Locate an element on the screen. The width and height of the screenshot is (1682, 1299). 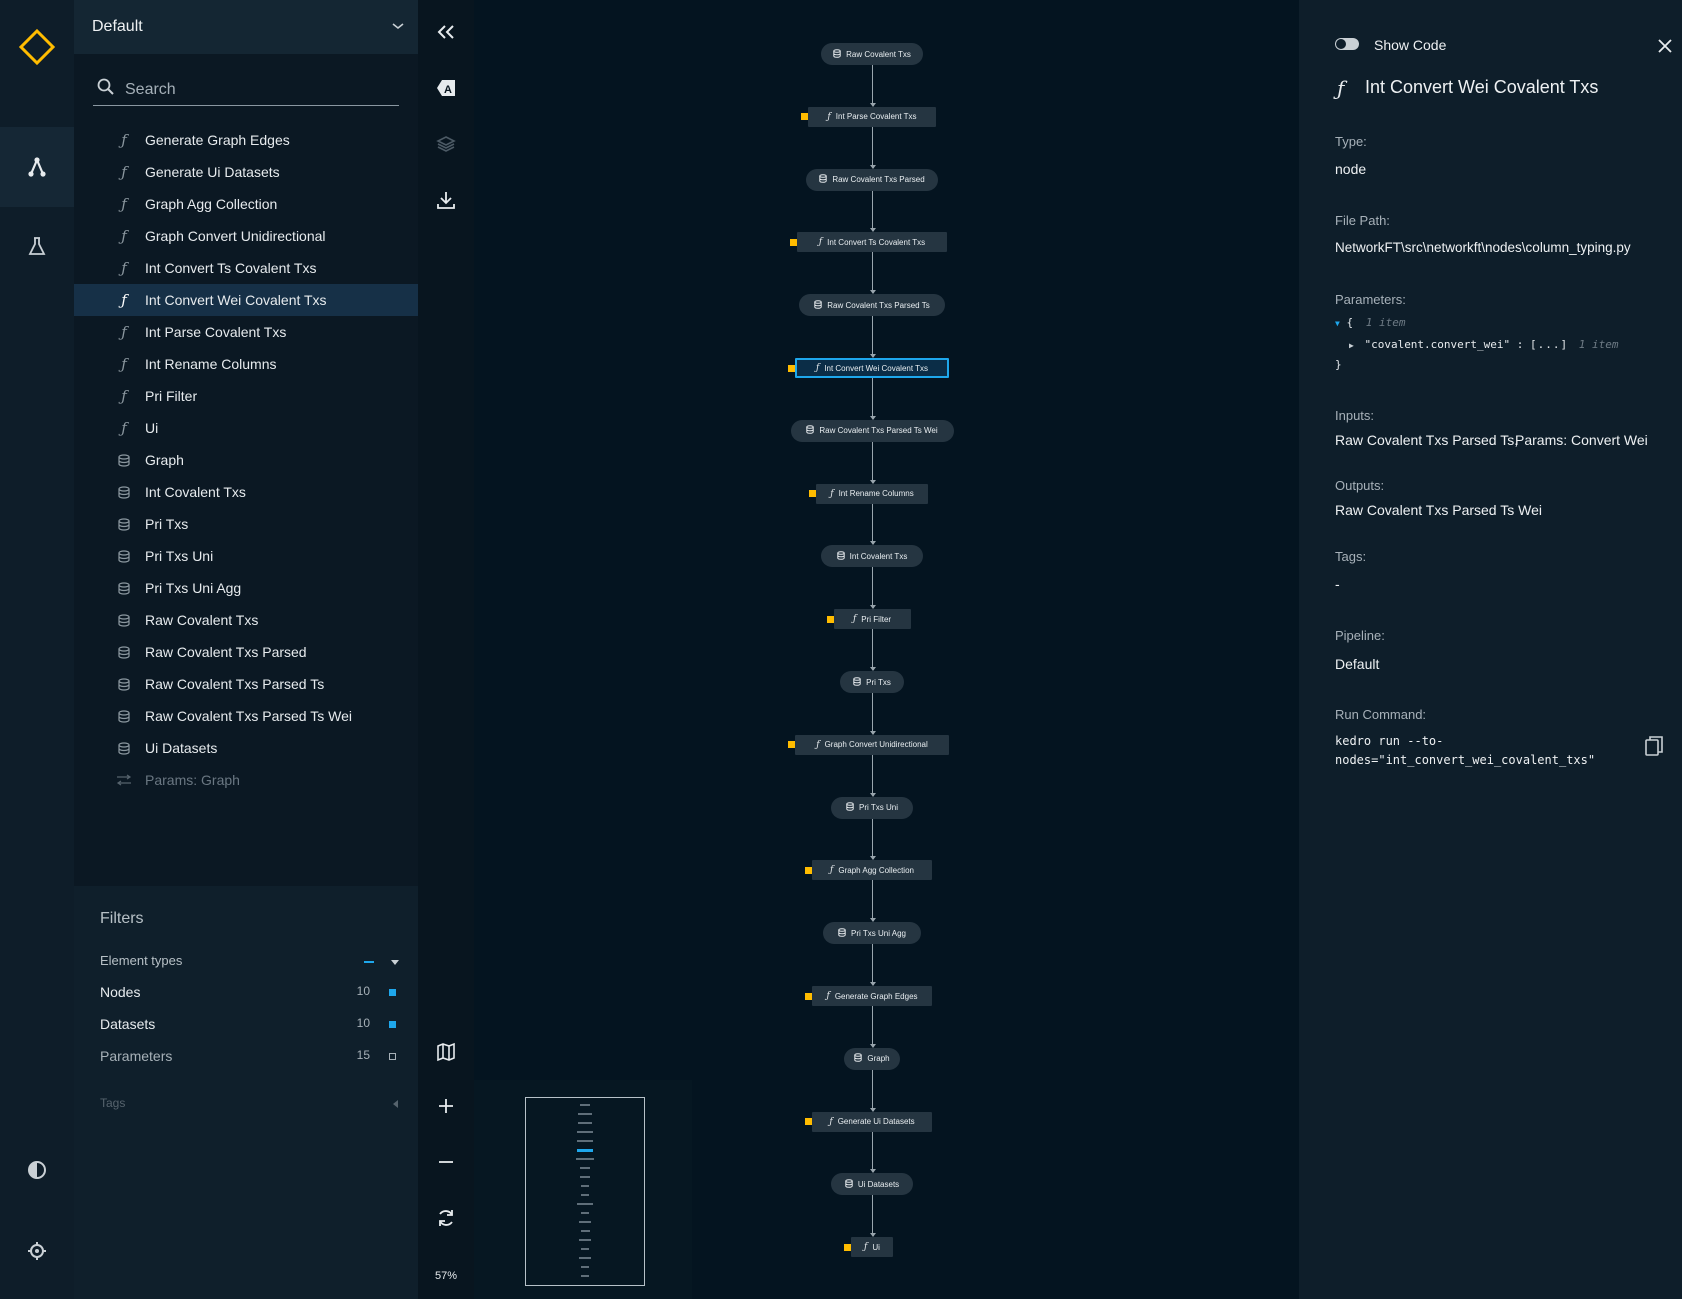
close-icon is located at coordinates (1665, 48).